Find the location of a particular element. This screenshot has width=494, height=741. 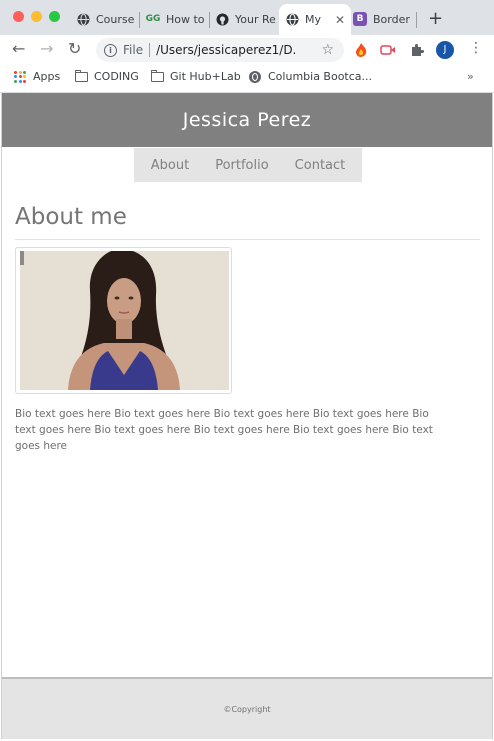

tab-border: B Border is located at coordinates (383, 19).